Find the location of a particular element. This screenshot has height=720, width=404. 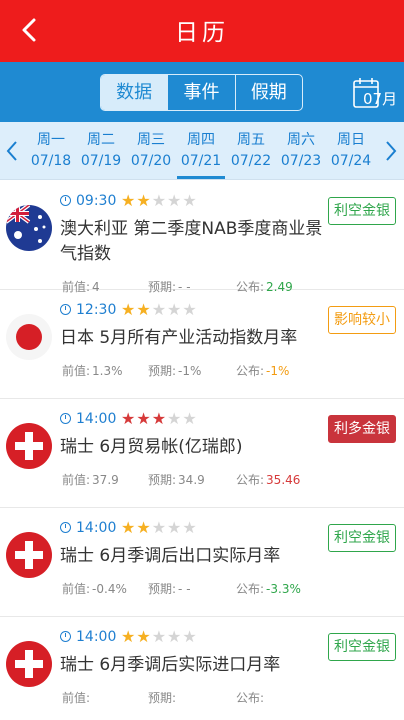

next-week-arrow-icon is located at coordinates (391, 151).